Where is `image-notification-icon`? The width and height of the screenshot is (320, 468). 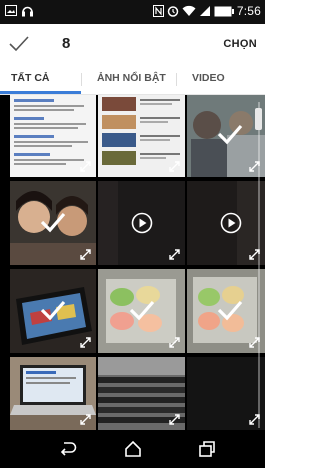 image-notification-icon is located at coordinates (11, 10).